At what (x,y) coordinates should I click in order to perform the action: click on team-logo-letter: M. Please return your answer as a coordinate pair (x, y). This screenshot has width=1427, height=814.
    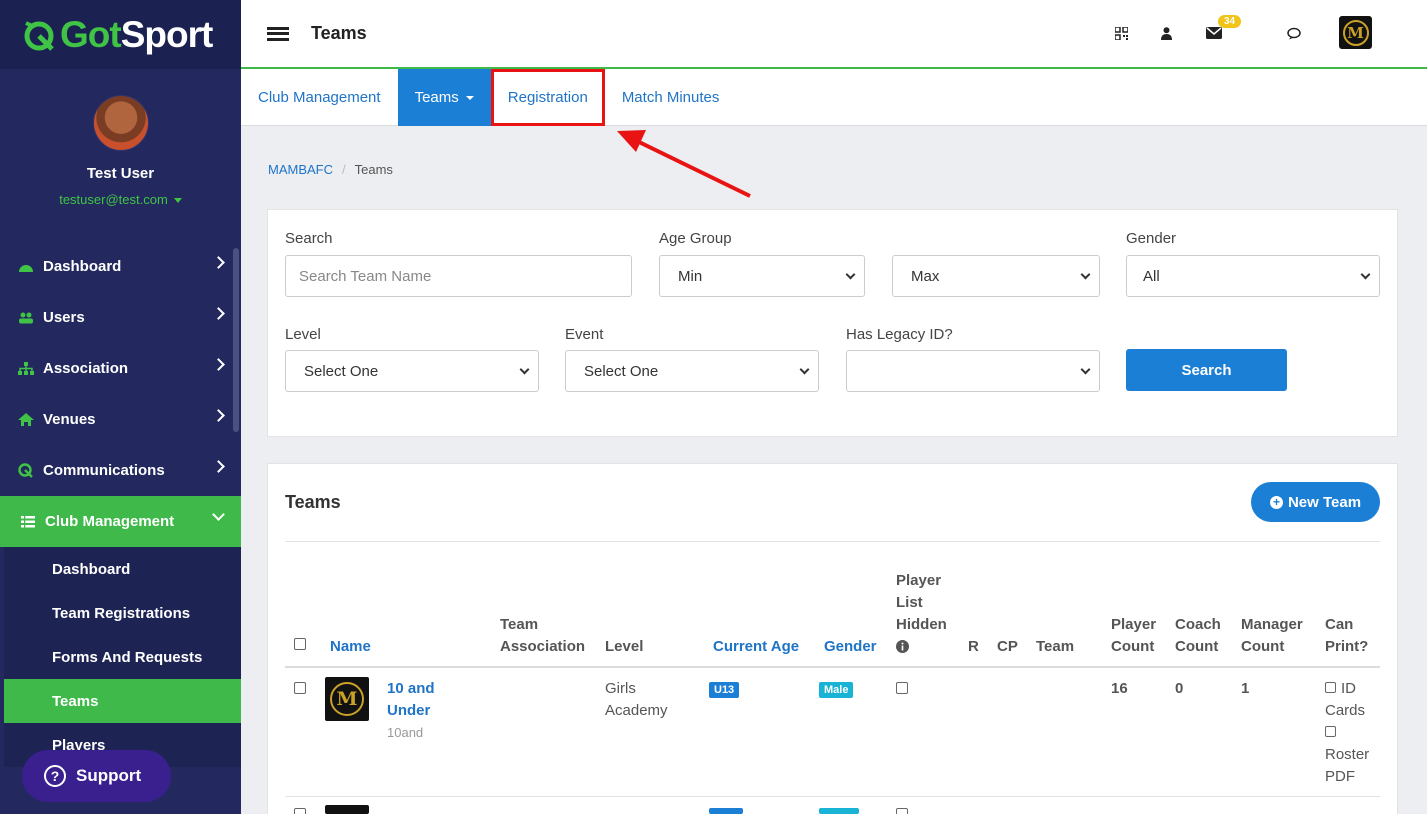
    Looking at the image, I should click on (347, 699).